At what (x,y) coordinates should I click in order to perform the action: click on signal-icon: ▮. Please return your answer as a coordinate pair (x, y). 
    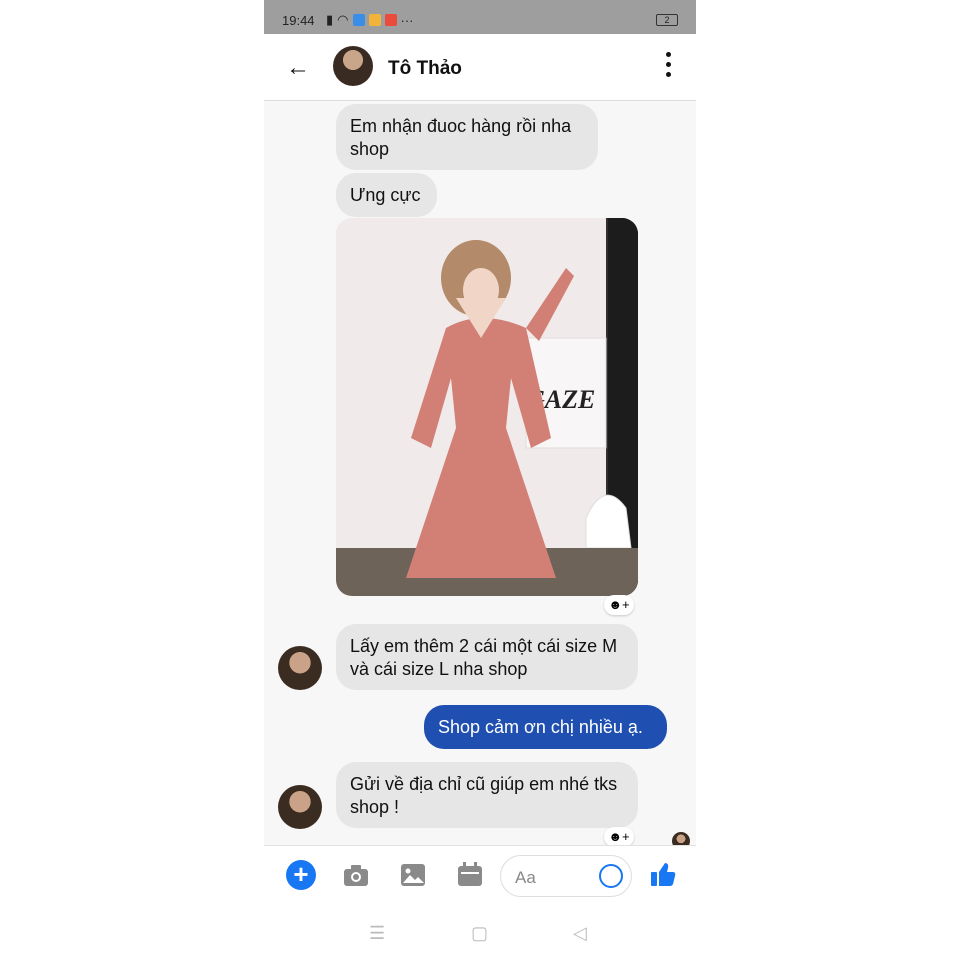
    Looking at the image, I should click on (330, 19).